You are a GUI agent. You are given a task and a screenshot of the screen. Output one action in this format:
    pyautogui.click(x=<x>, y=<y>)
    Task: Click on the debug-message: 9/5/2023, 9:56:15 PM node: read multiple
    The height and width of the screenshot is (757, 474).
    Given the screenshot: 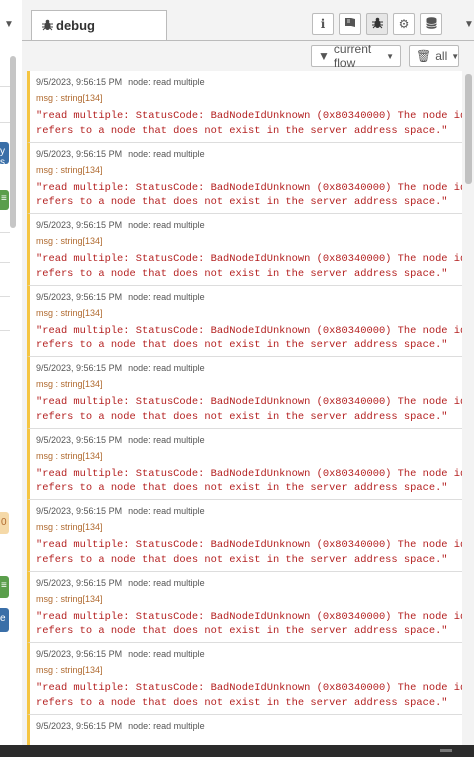 What is the action you would take?
    pyautogui.click(x=244, y=729)
    